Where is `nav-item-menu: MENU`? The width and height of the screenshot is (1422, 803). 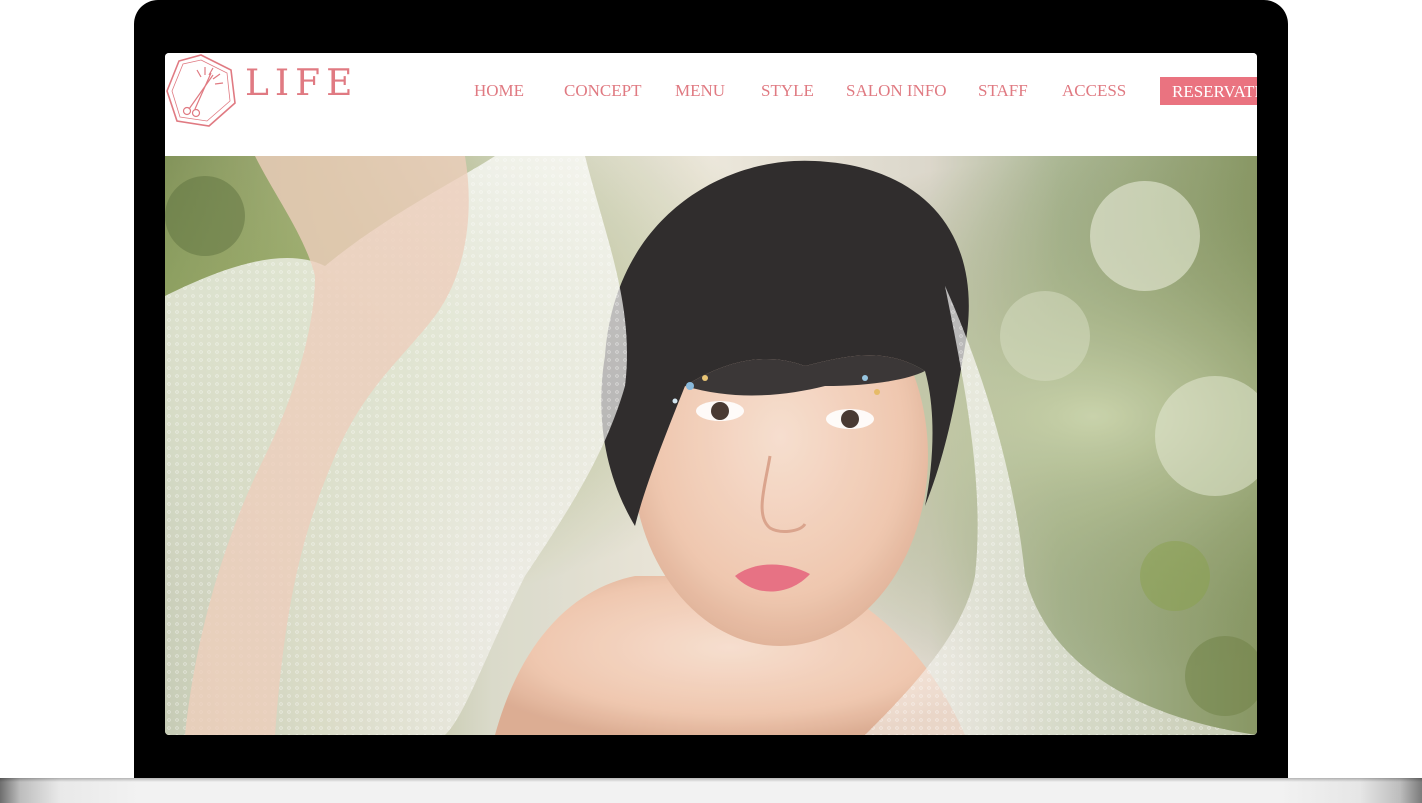
nav-item-menu: MENU is located at coordinates (700, 91).